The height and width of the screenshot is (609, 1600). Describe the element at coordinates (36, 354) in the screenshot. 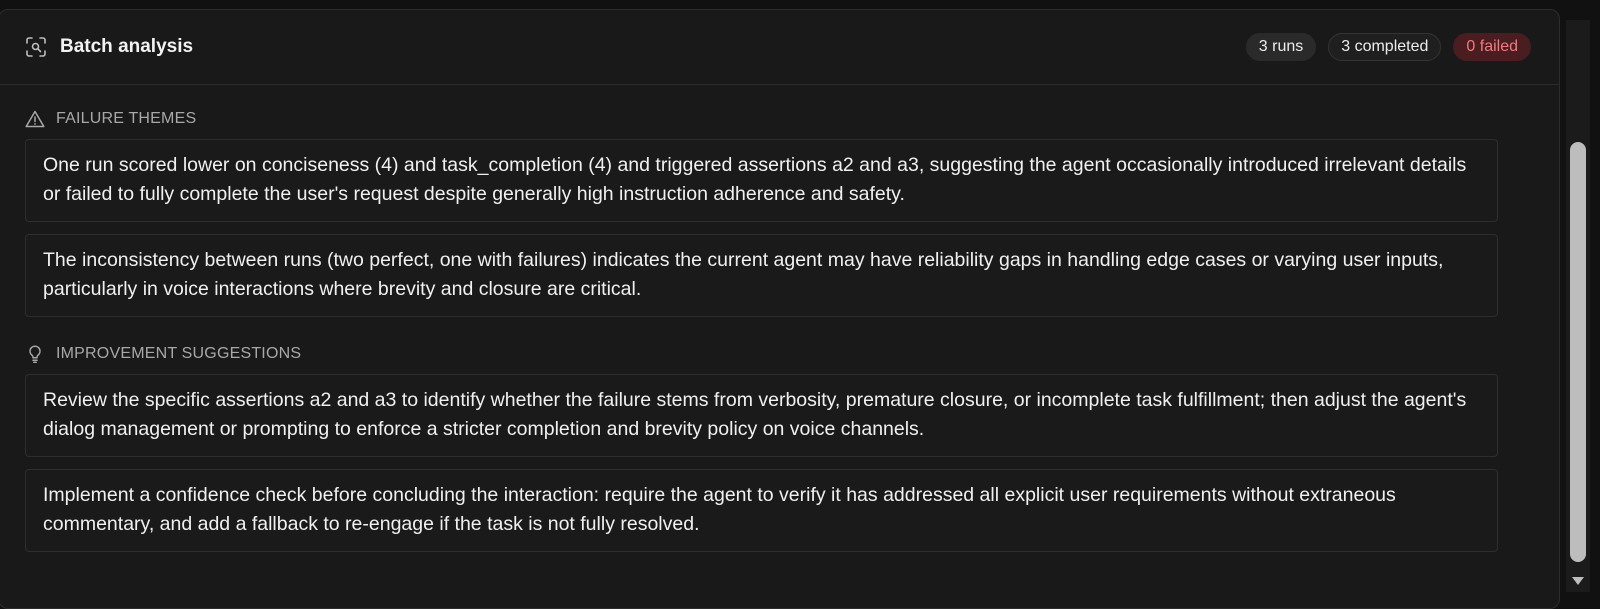

I see `lightbulb-icon` at that location.